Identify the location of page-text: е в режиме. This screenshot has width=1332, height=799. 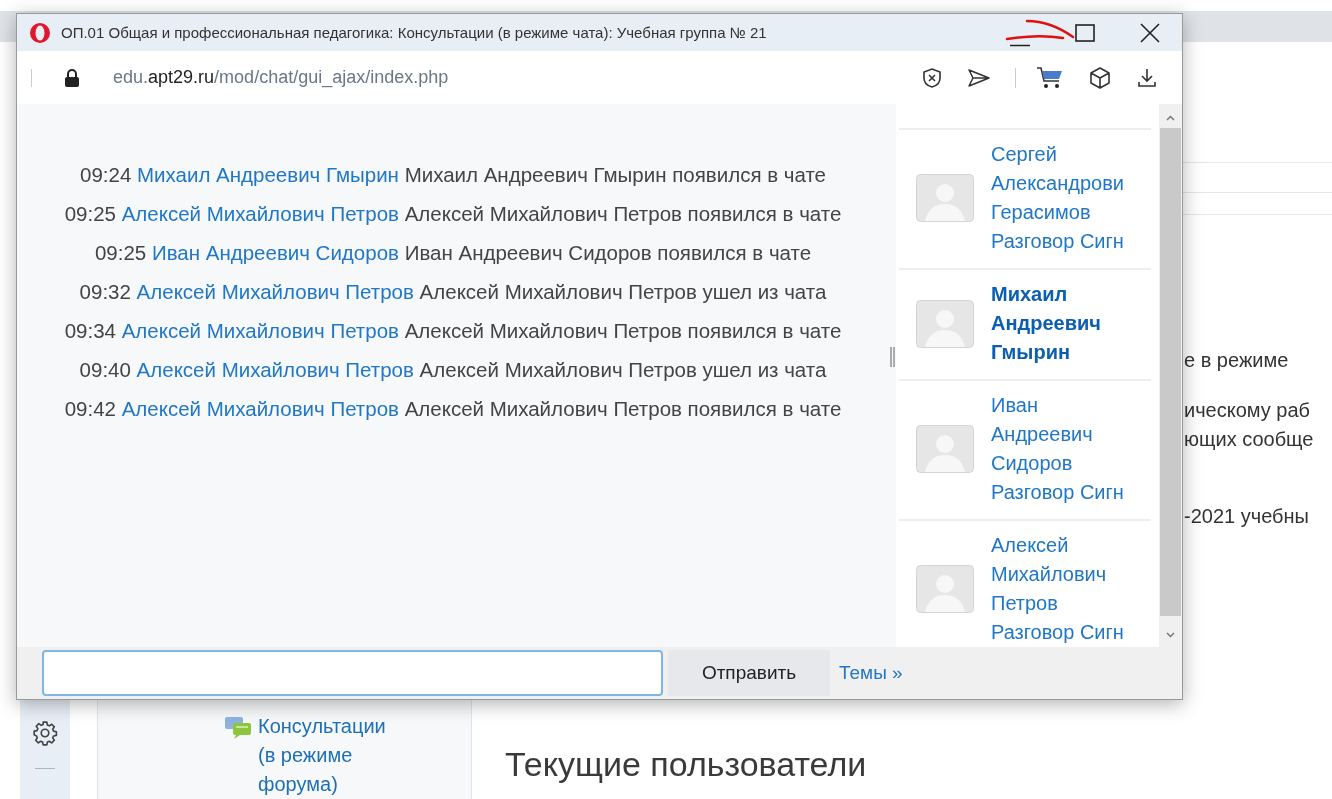
(1236, 360).